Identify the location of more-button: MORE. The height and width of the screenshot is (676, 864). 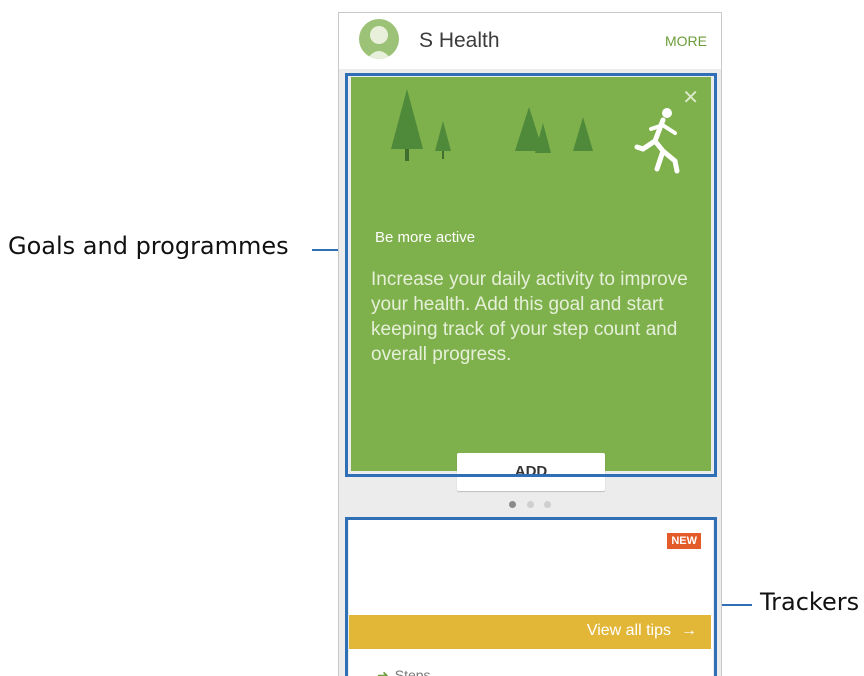
(686, 41).